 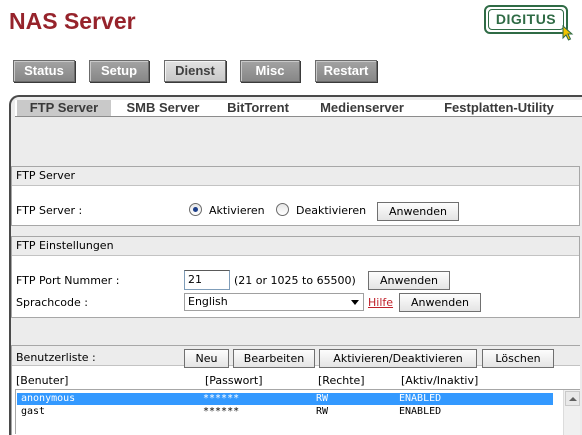 What do you see at coordinates (346, 71) in the screenshot?
I see `nav-restart-button: Restart` at bounding box center [346, 71].